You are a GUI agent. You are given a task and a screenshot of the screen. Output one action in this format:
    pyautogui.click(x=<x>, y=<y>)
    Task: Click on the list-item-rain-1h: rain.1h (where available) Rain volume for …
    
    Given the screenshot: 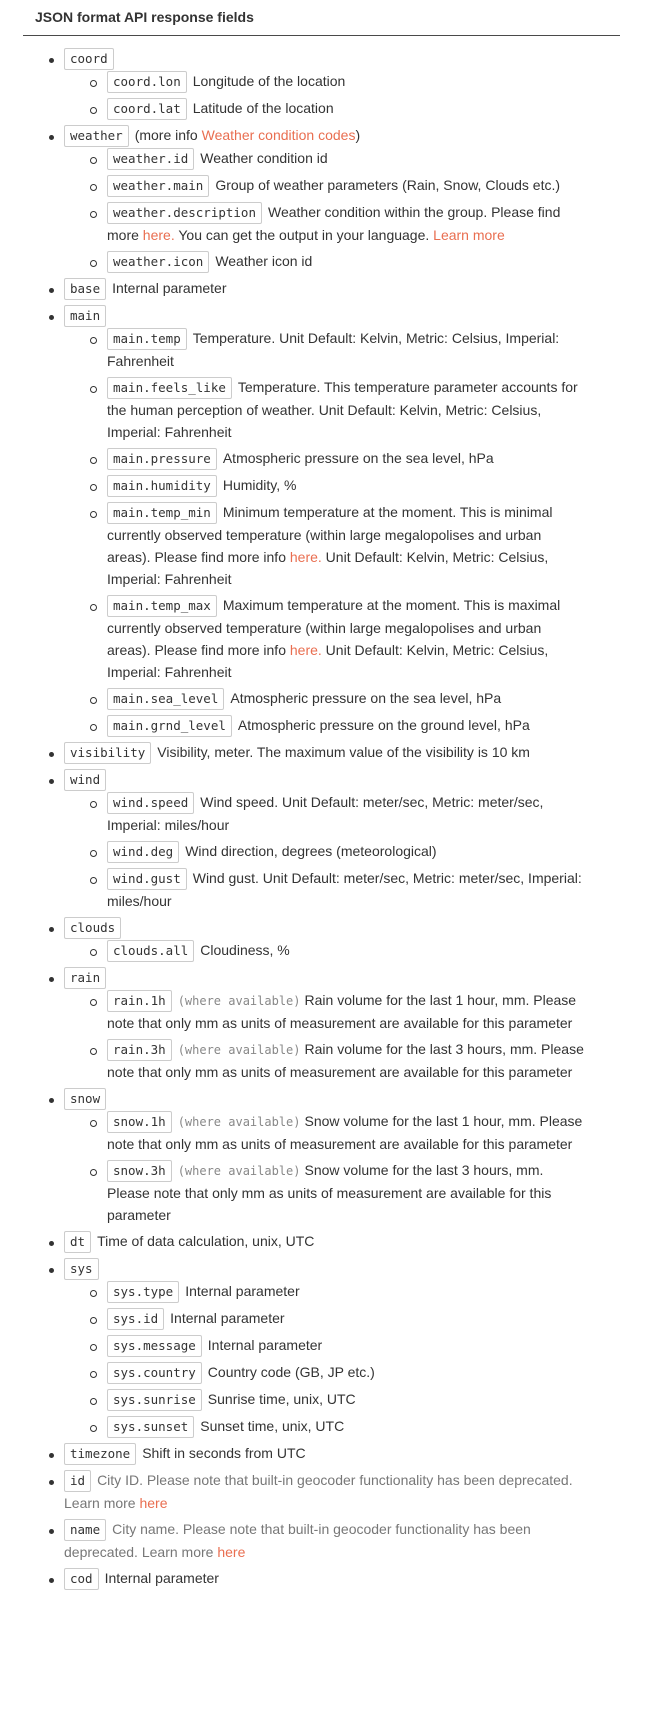 What is the action you would take?
    pyautogui.click(x=338, y=1011)
    